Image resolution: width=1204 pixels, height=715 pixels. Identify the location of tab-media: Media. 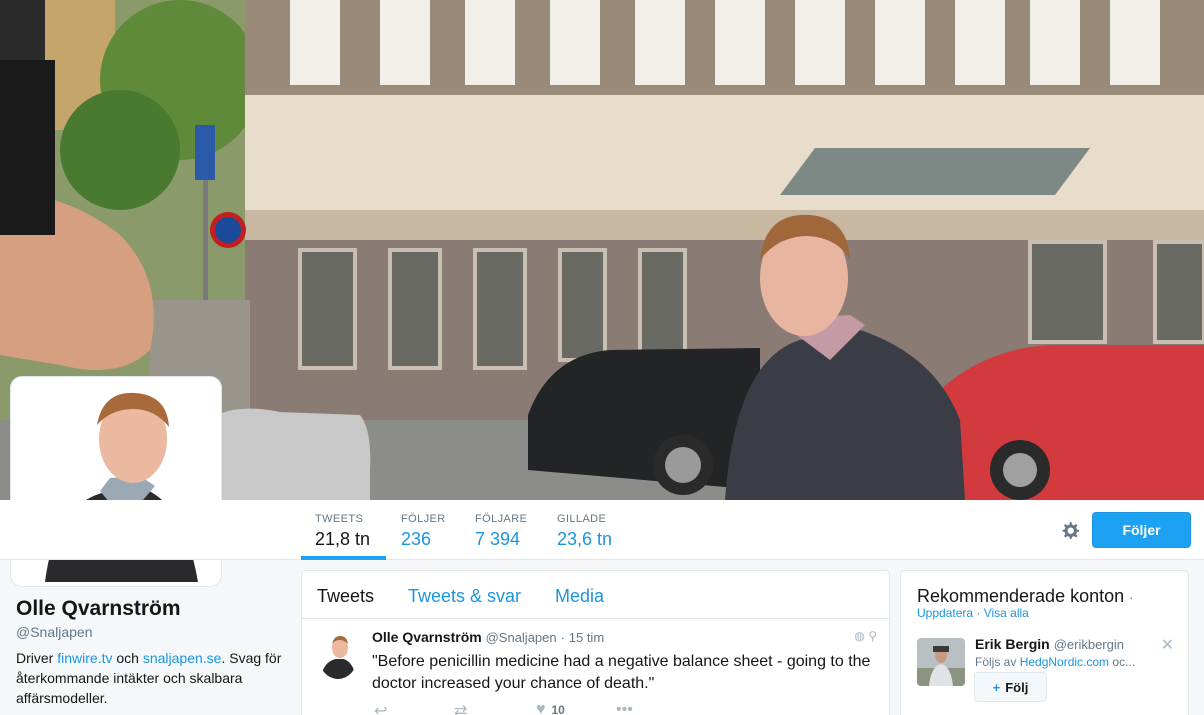
(579, 596).